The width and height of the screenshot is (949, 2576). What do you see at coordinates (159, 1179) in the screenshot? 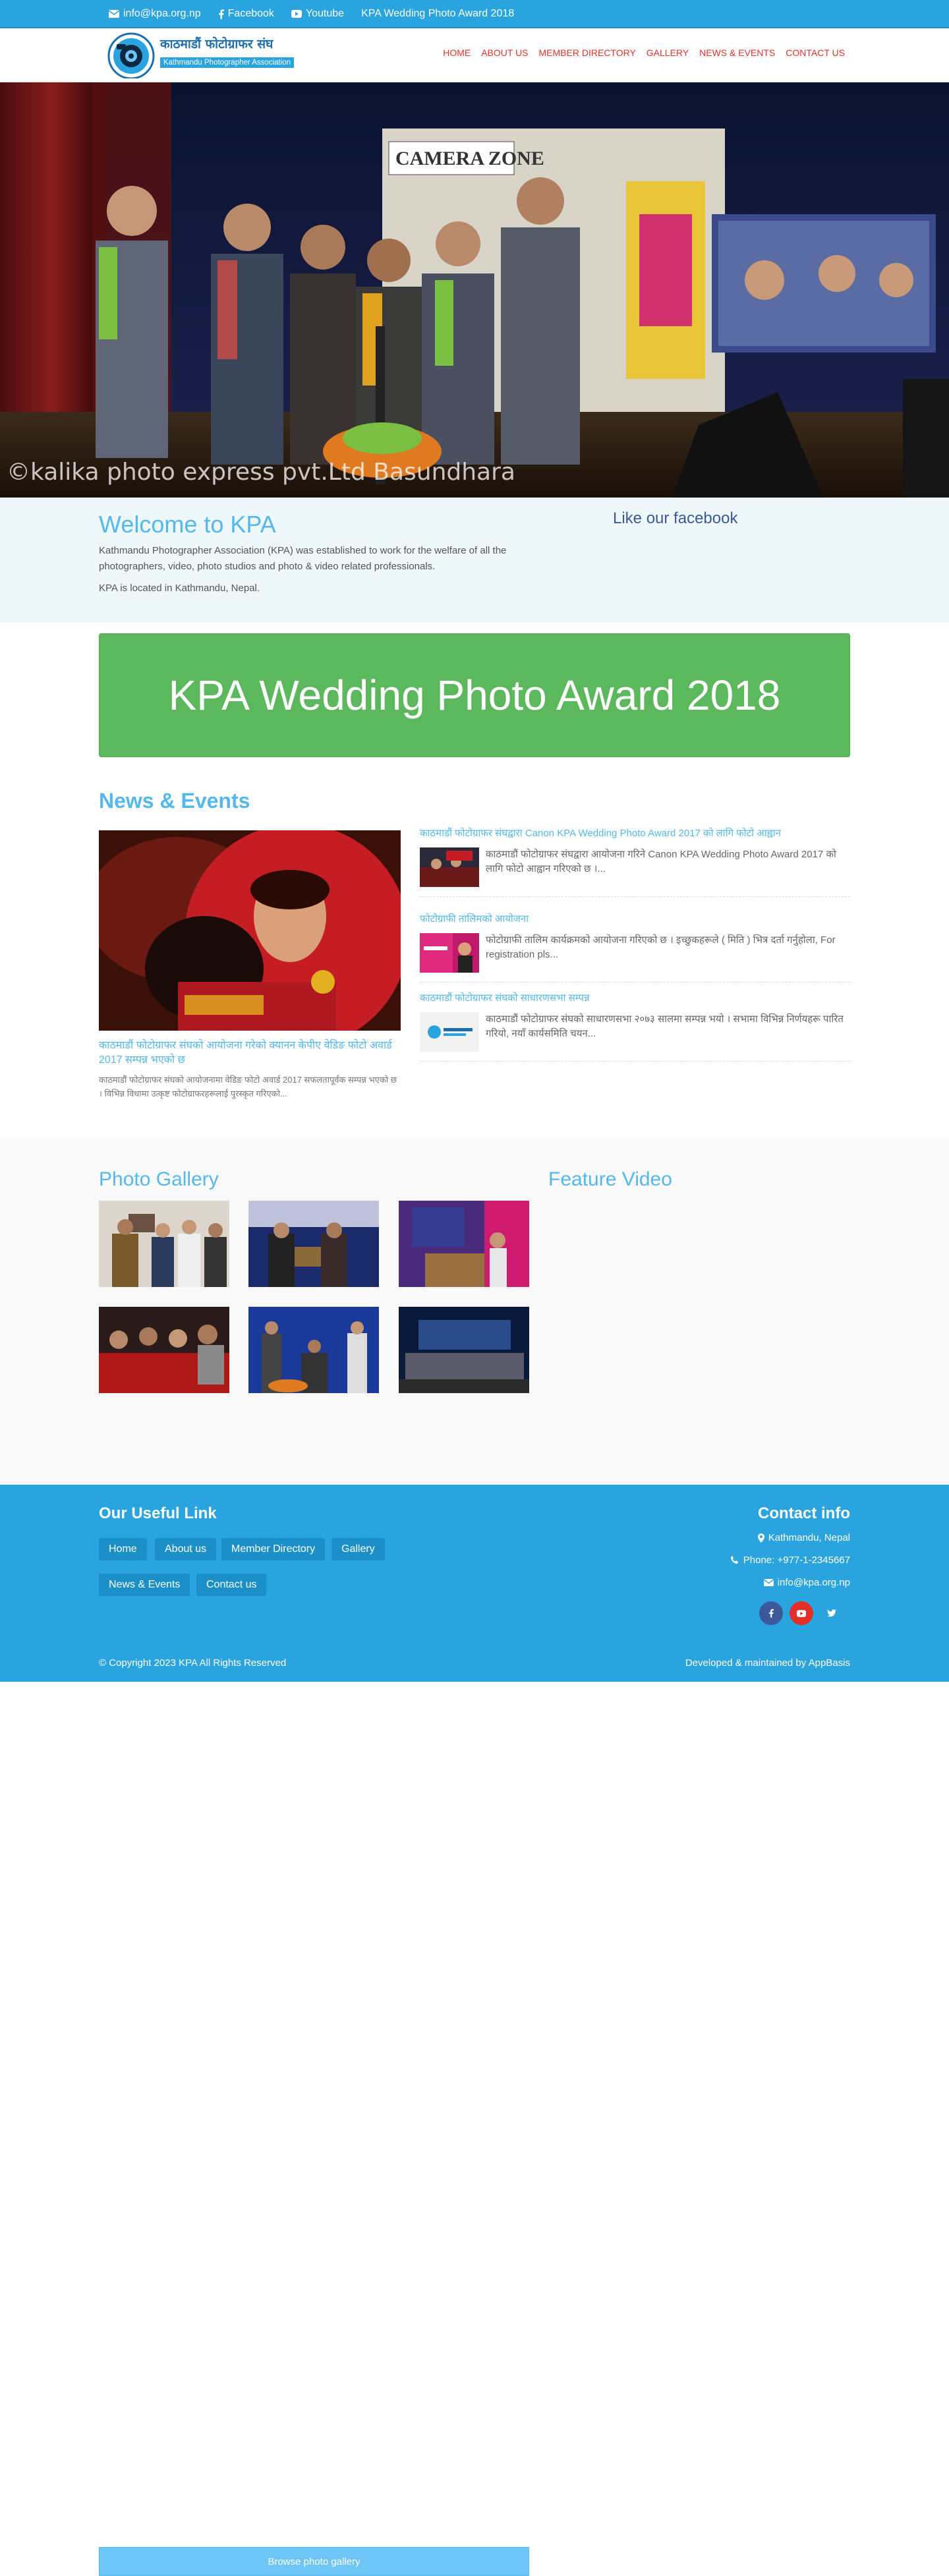
I see `photo-gallery-title: Photo Gallery` at bounding box center [159, 1179].